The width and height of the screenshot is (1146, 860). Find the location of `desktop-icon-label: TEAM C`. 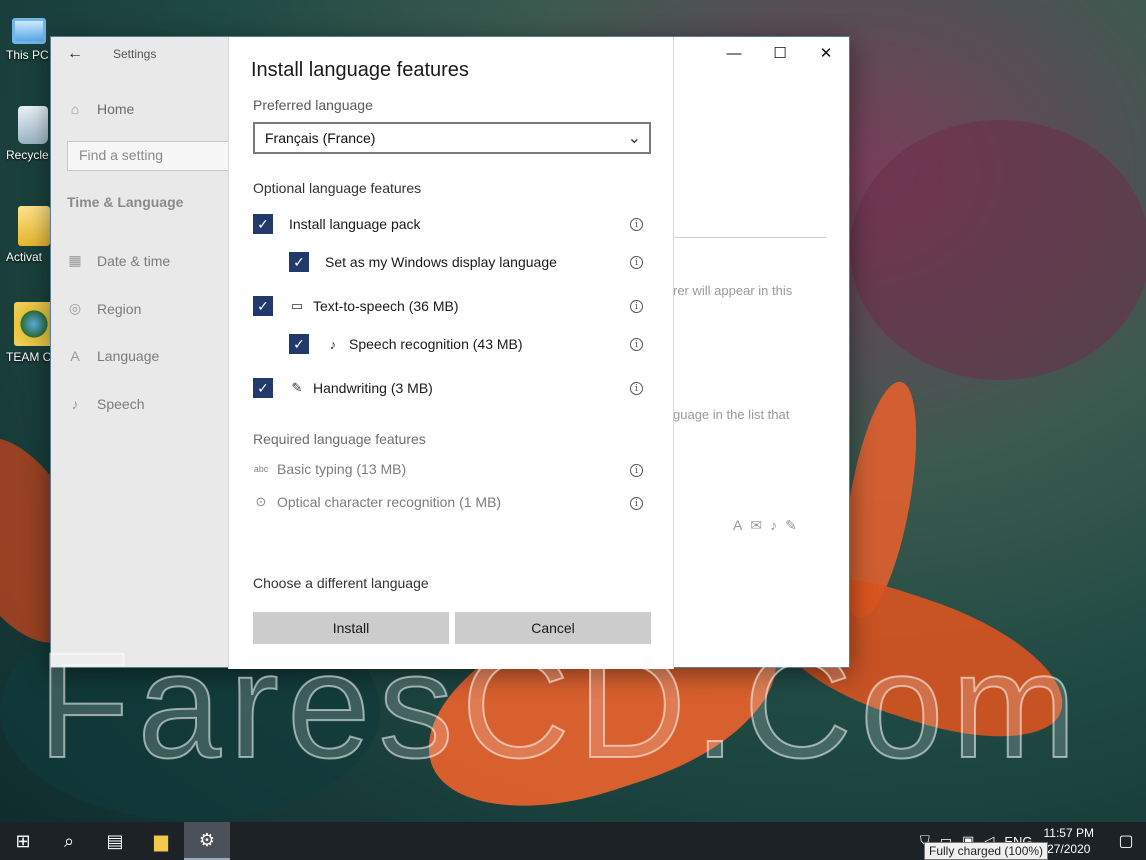

desktop-icon-label: TEAM C is located at coordinates (29, 357).